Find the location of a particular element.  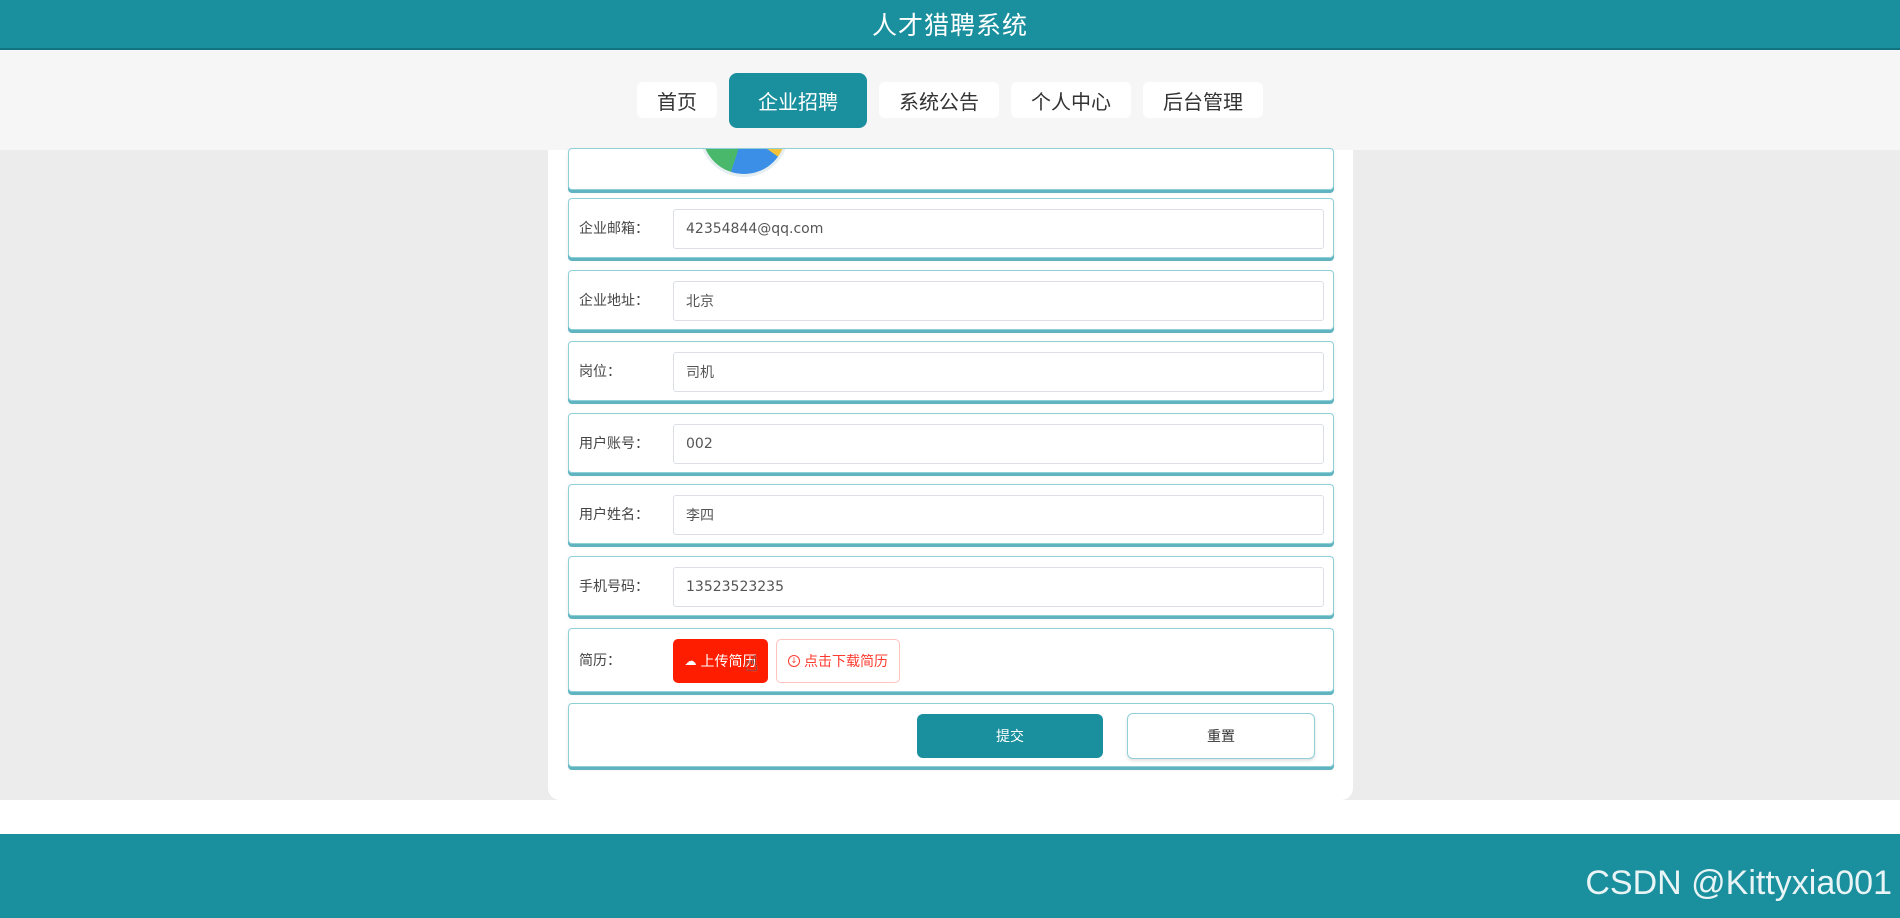

company-logo is located at coordinates (744, 163).